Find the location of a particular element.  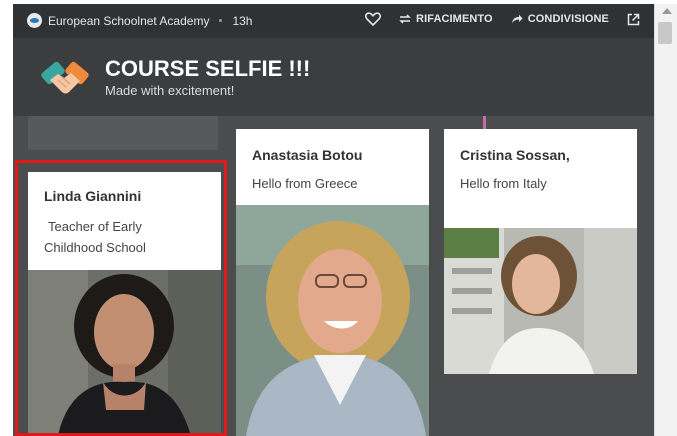

remake-label: RIFACIMENTO is located at coordinates (454, 19).